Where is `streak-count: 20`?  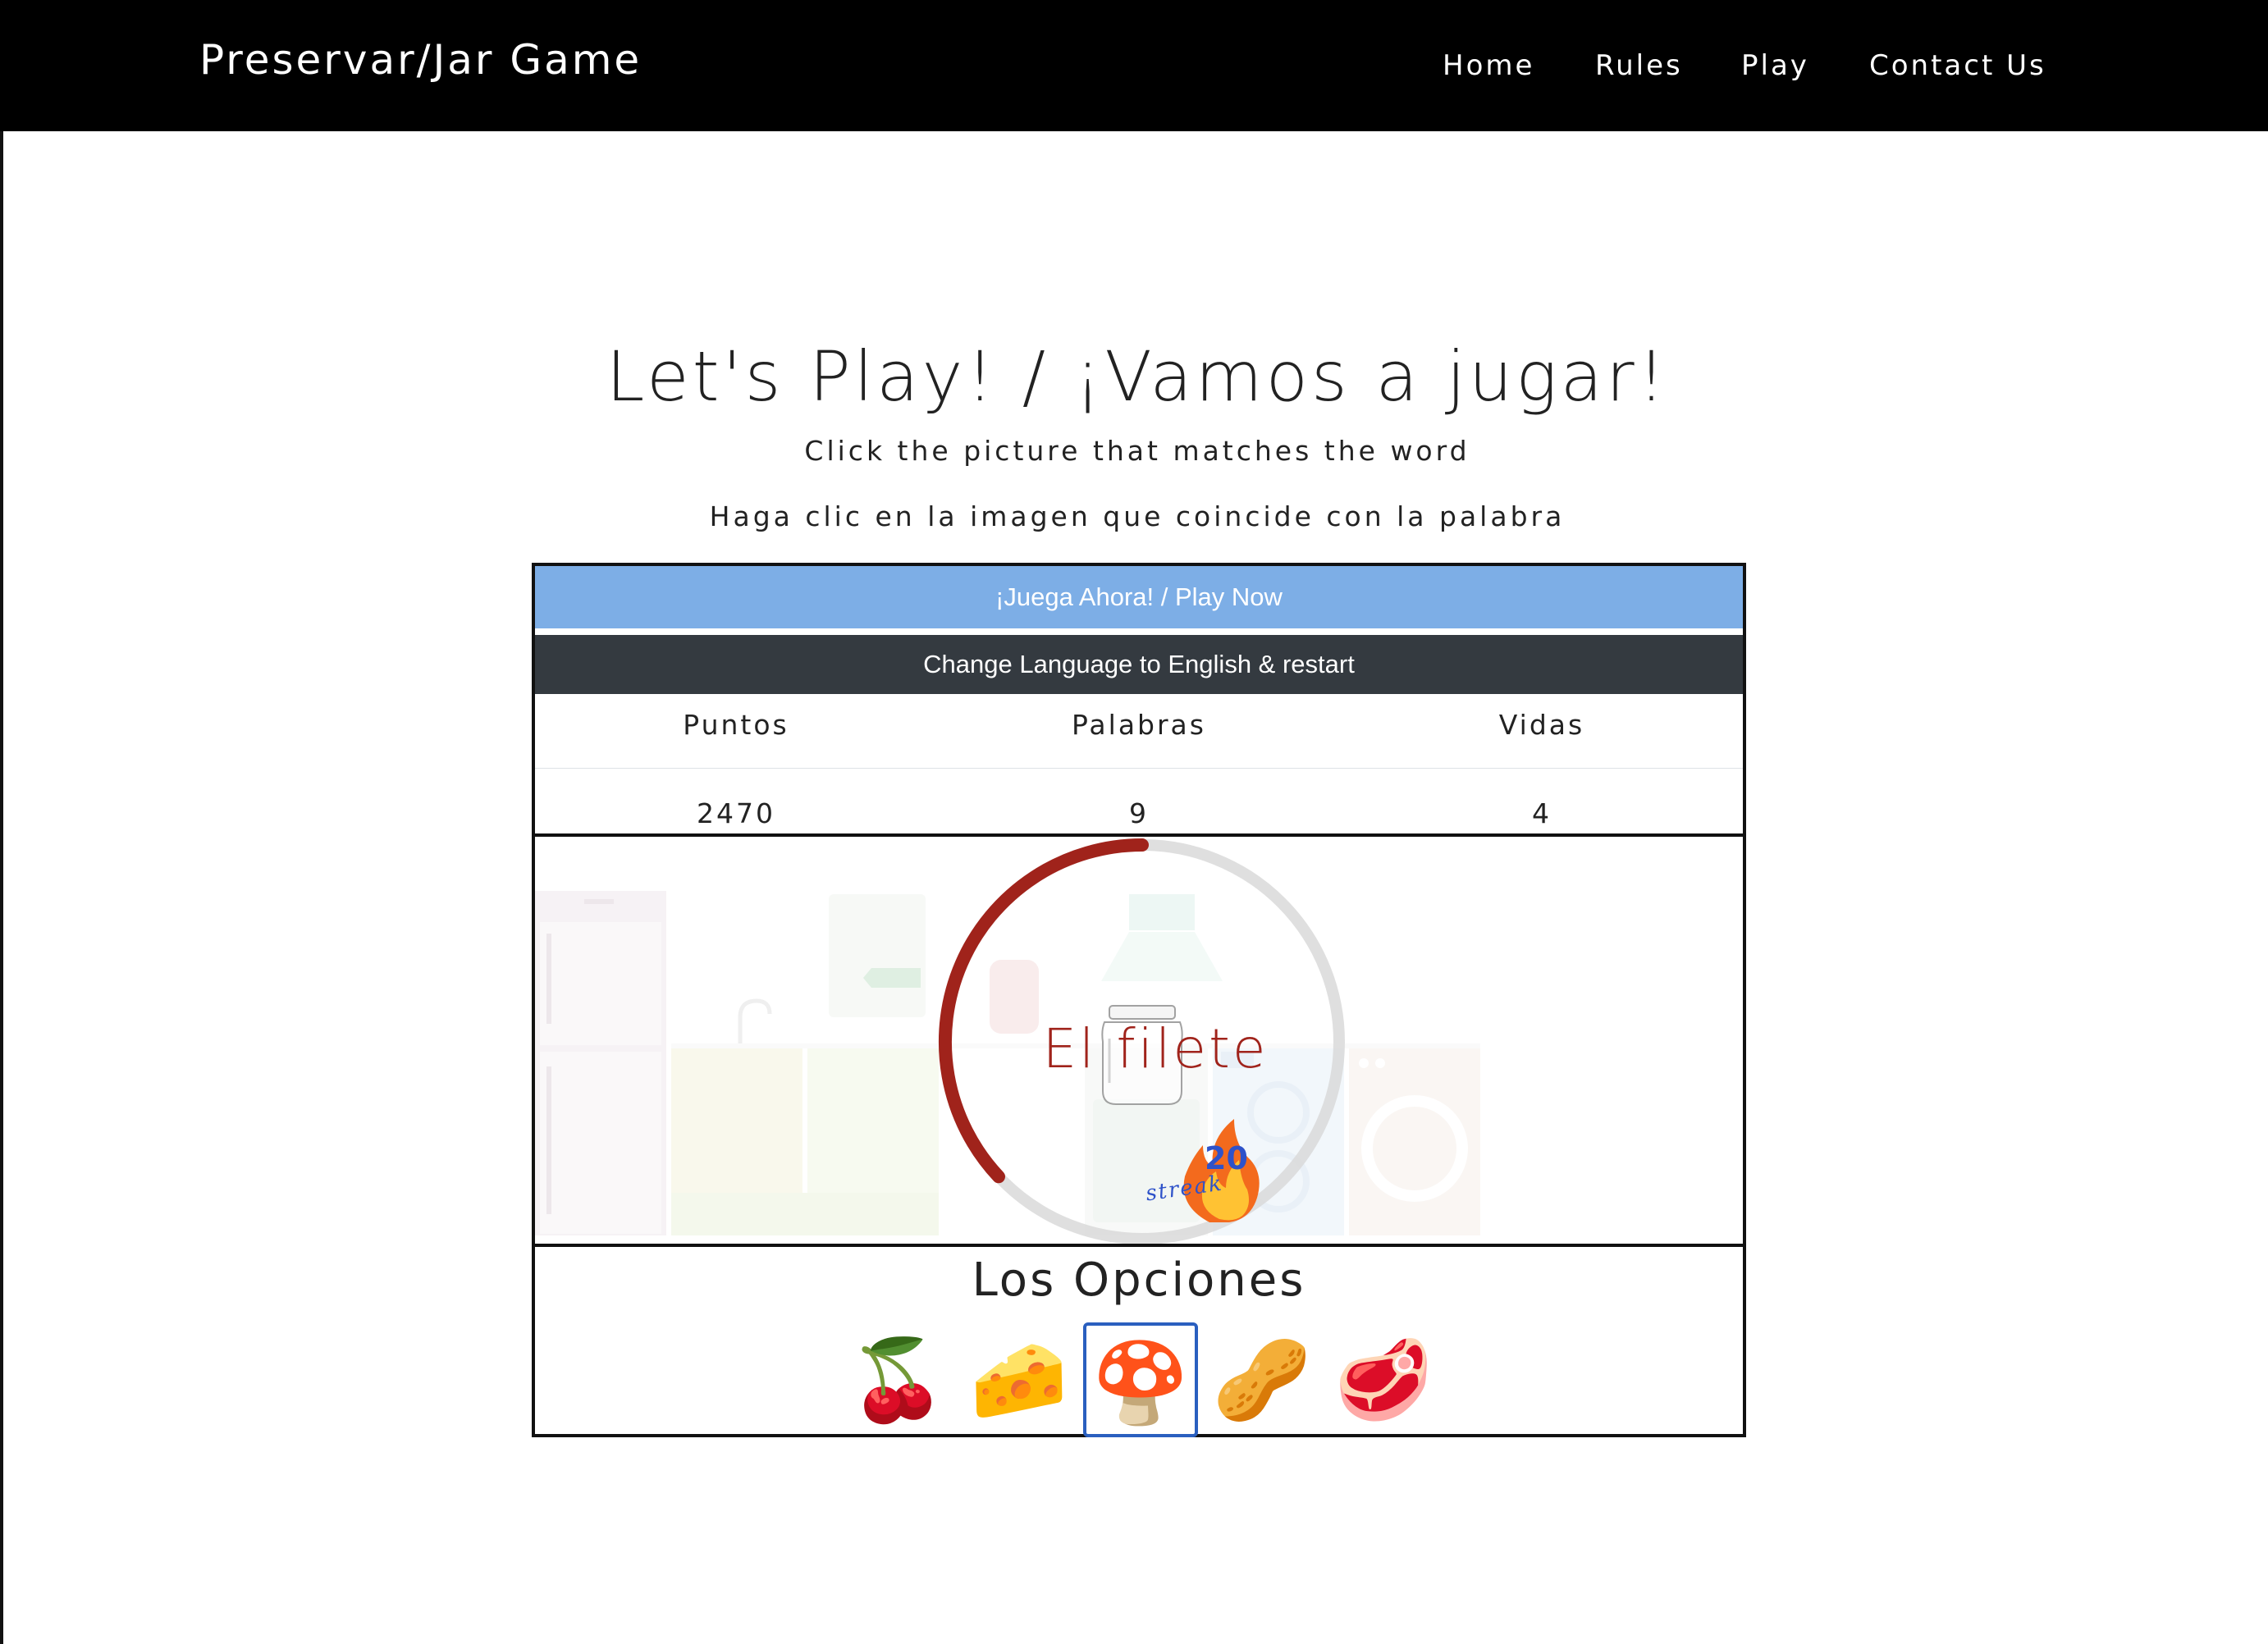 streak-count: 20 is located at coordinates (1226, 1158).